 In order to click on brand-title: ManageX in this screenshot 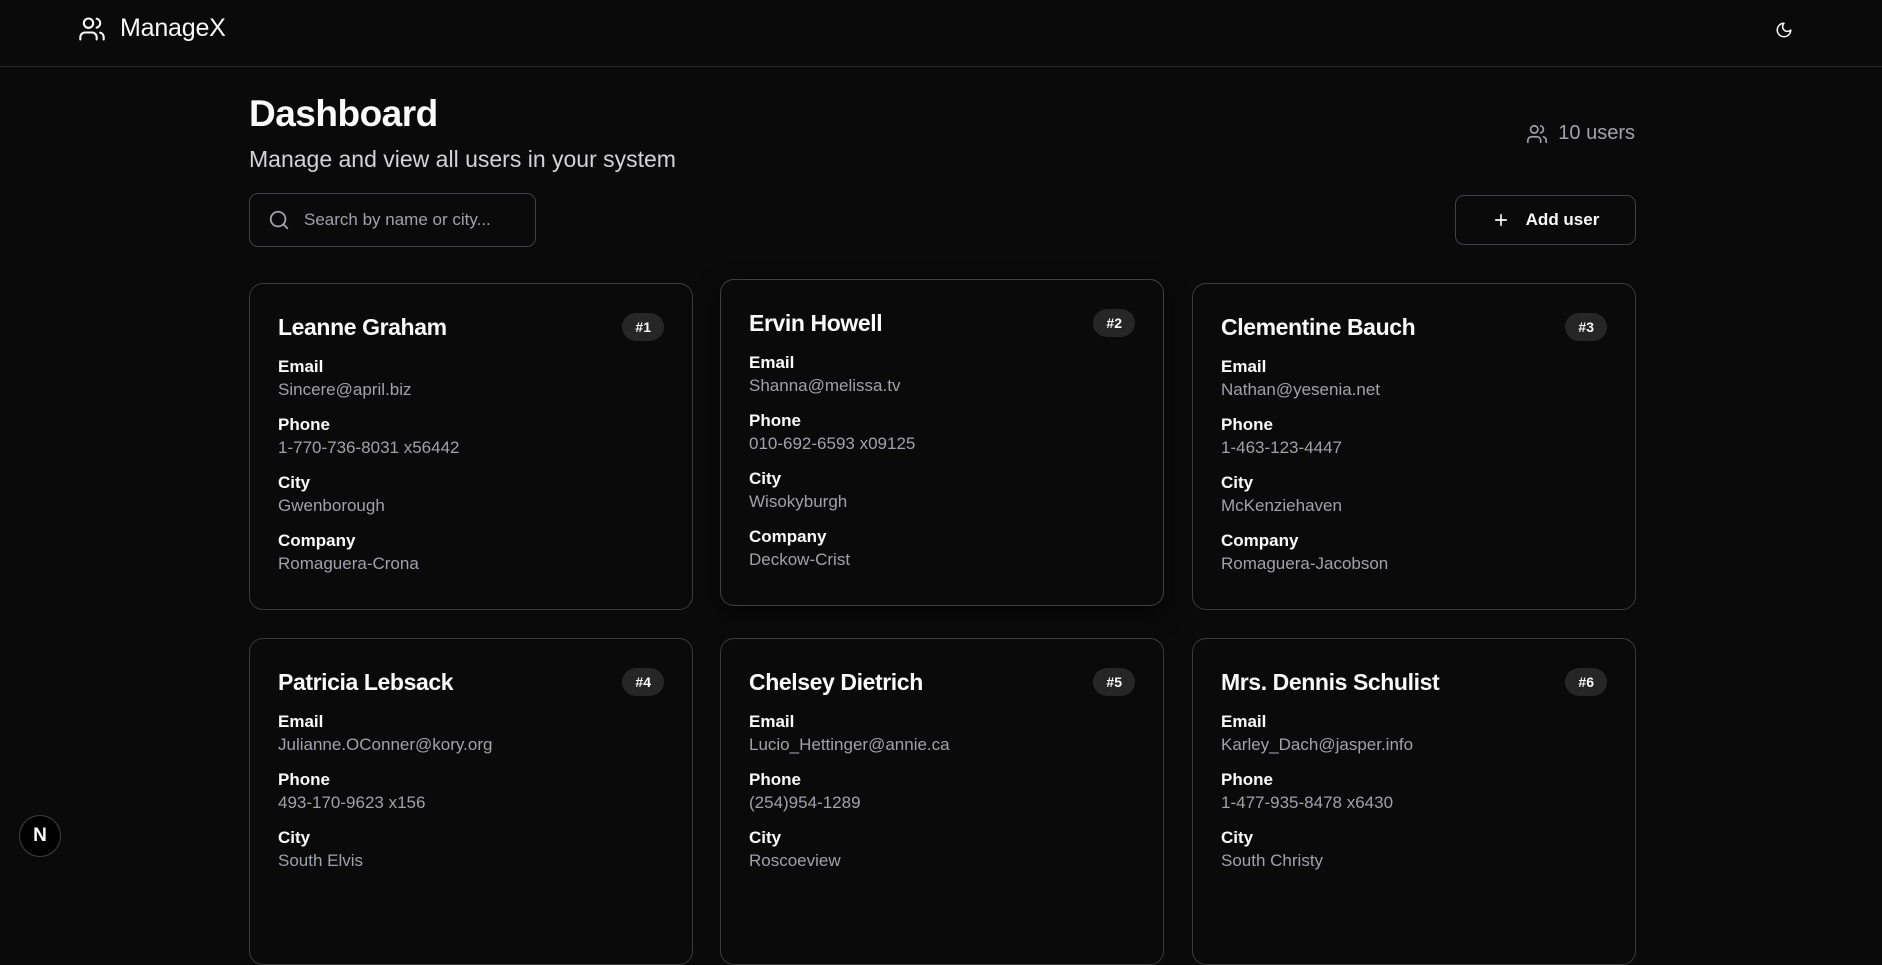, I will do `click(173, 28)`.